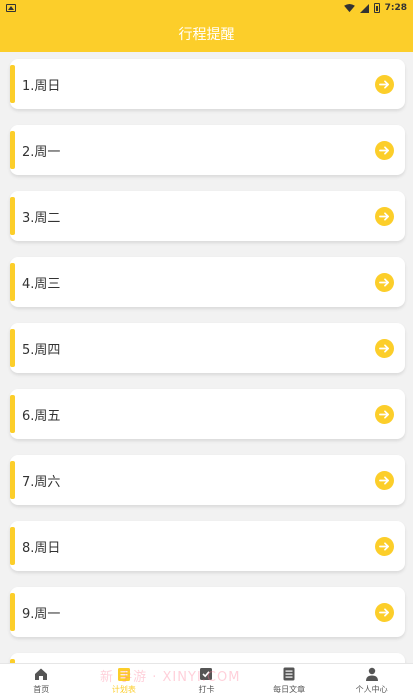 This screenshot has height=697, width=413. Describe the element at coordinates (123, 689) in the screenshot. I see `tab-label: 计划表` at that location.